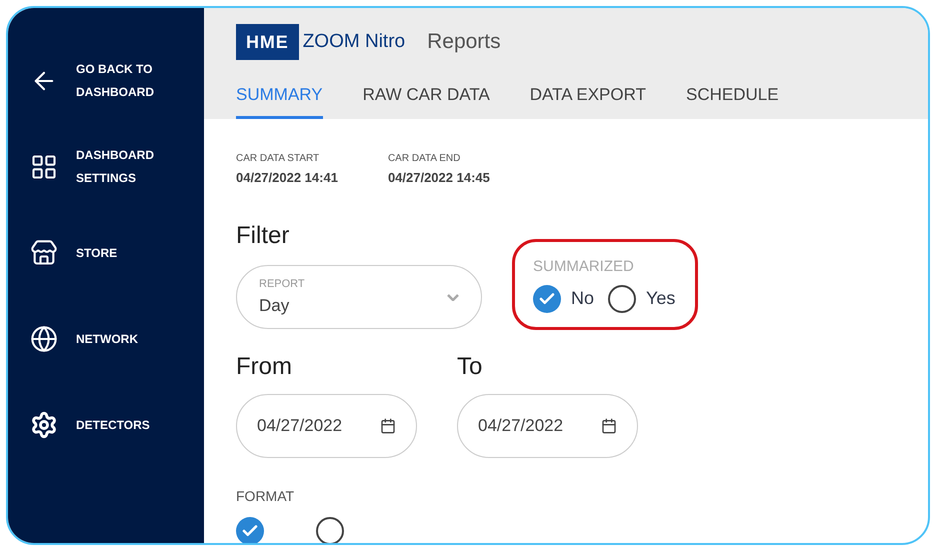  I want to click on sidebar-label: STORE, so click(97, 253).